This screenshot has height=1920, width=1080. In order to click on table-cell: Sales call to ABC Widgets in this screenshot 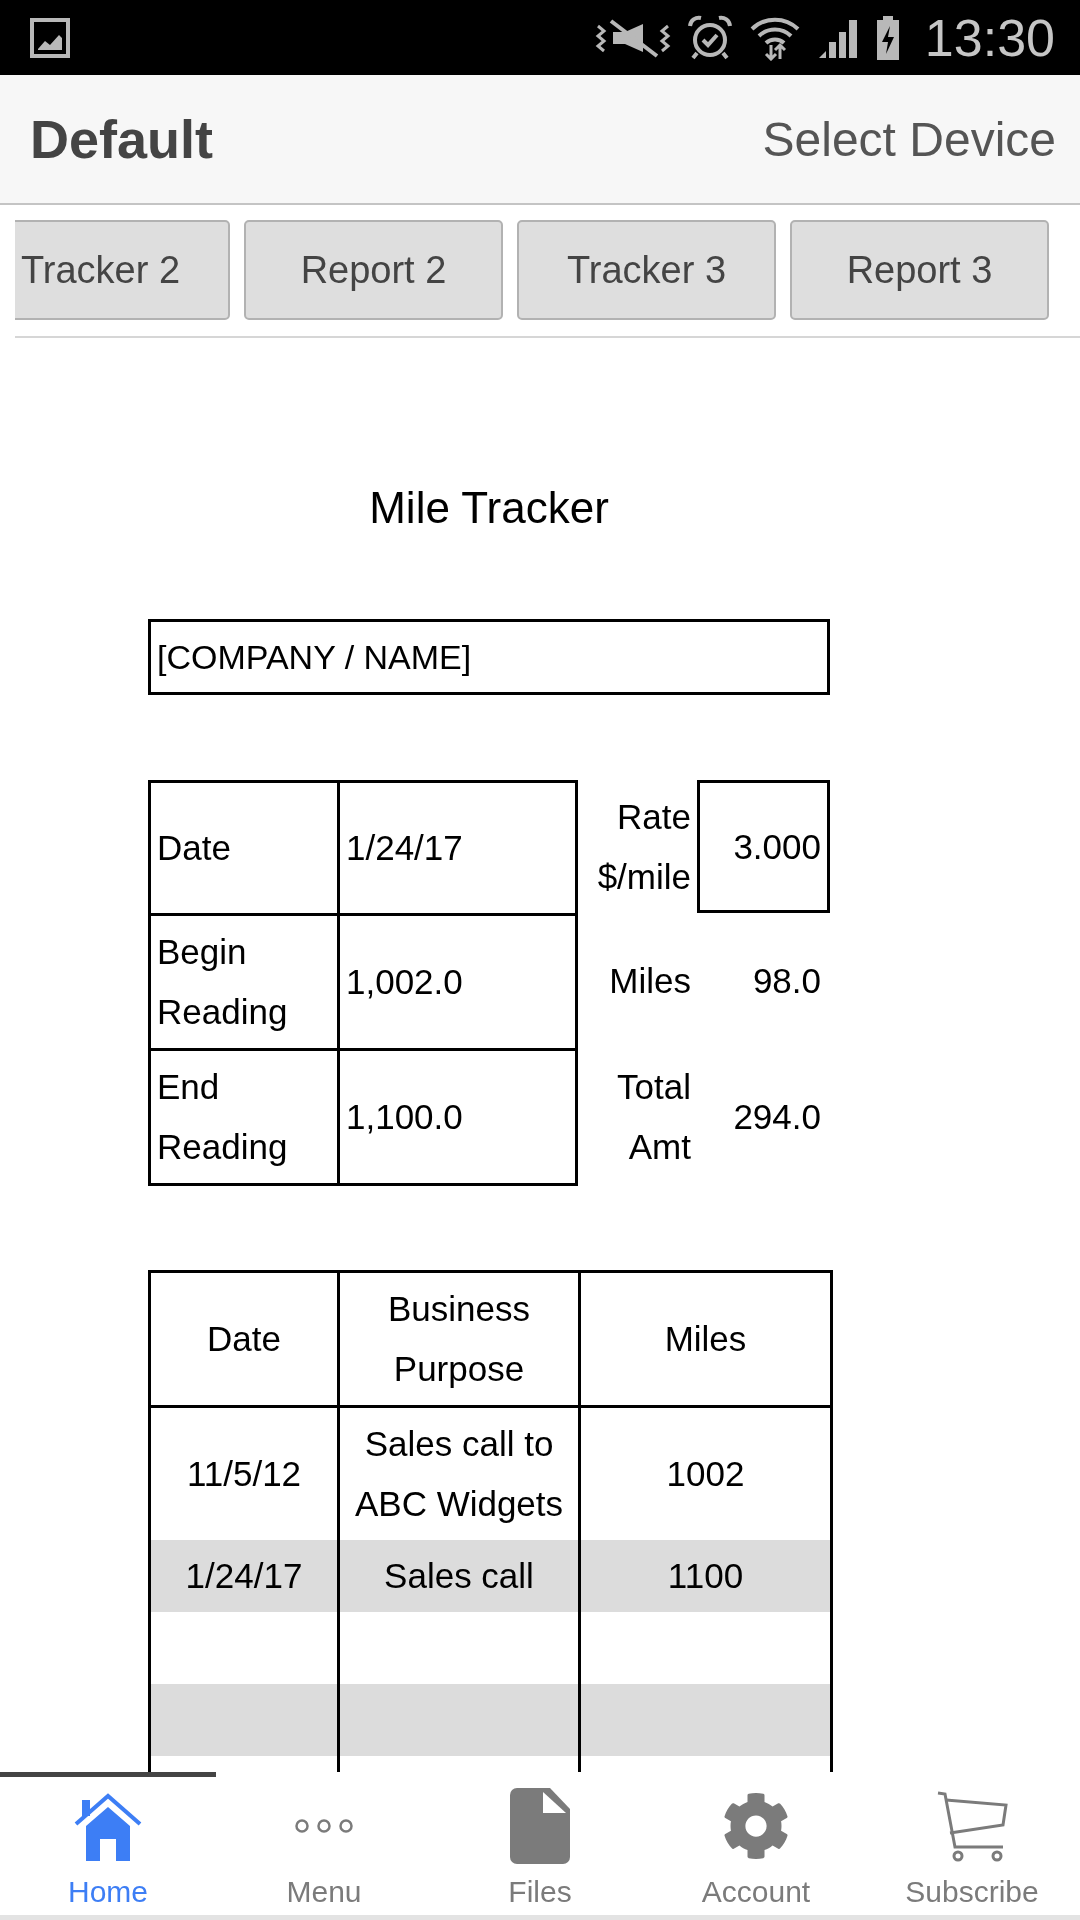, I will do `click(459, 1473)`.